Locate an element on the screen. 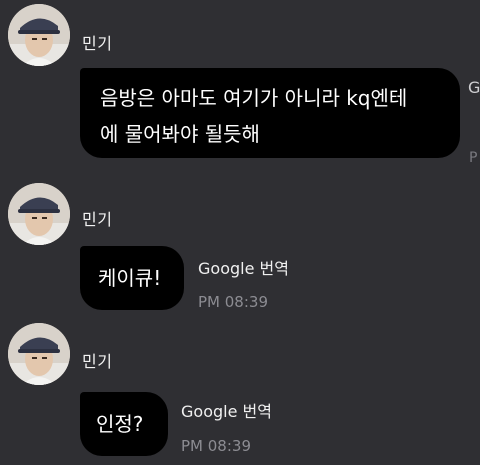 The height and width of the screenshot is (465, 480). message-bubble: 인정? is located at coordinates (124, 424).